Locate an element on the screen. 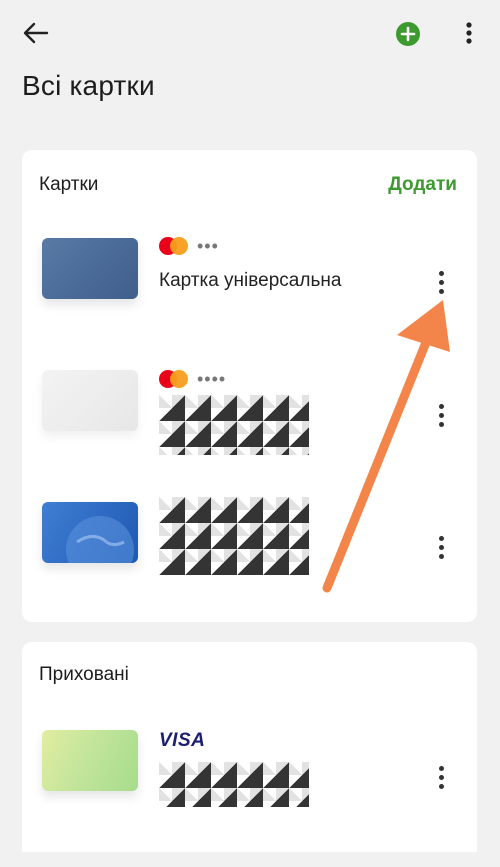 The height and width of the screenshot is (867, 500). back-button is located at coordinates (36, 33).